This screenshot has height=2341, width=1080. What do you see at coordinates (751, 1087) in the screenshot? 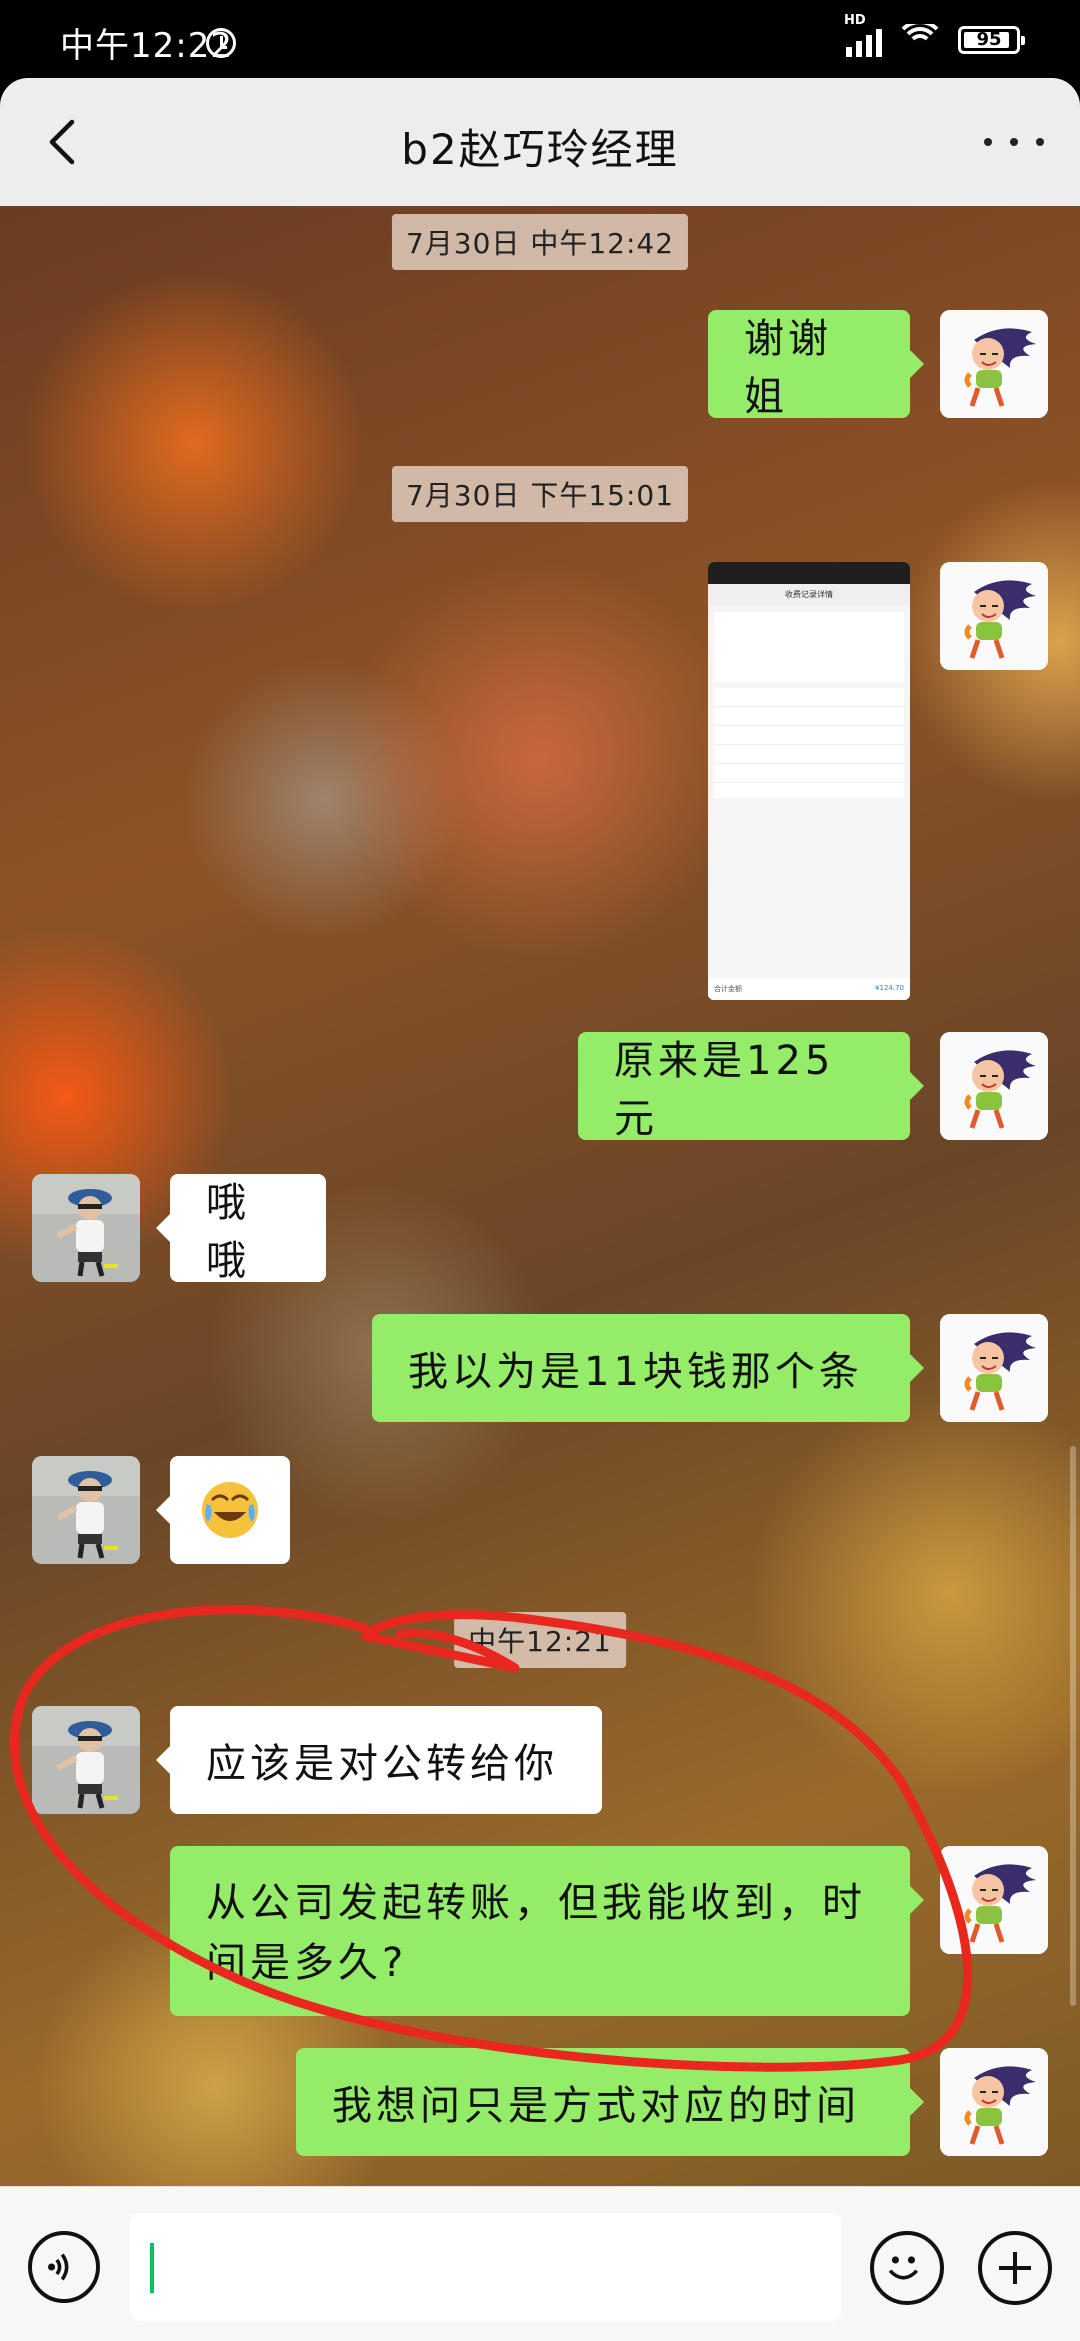
I see `my-message-bubble: 原来是125元` at bounding box center [751, 1087].